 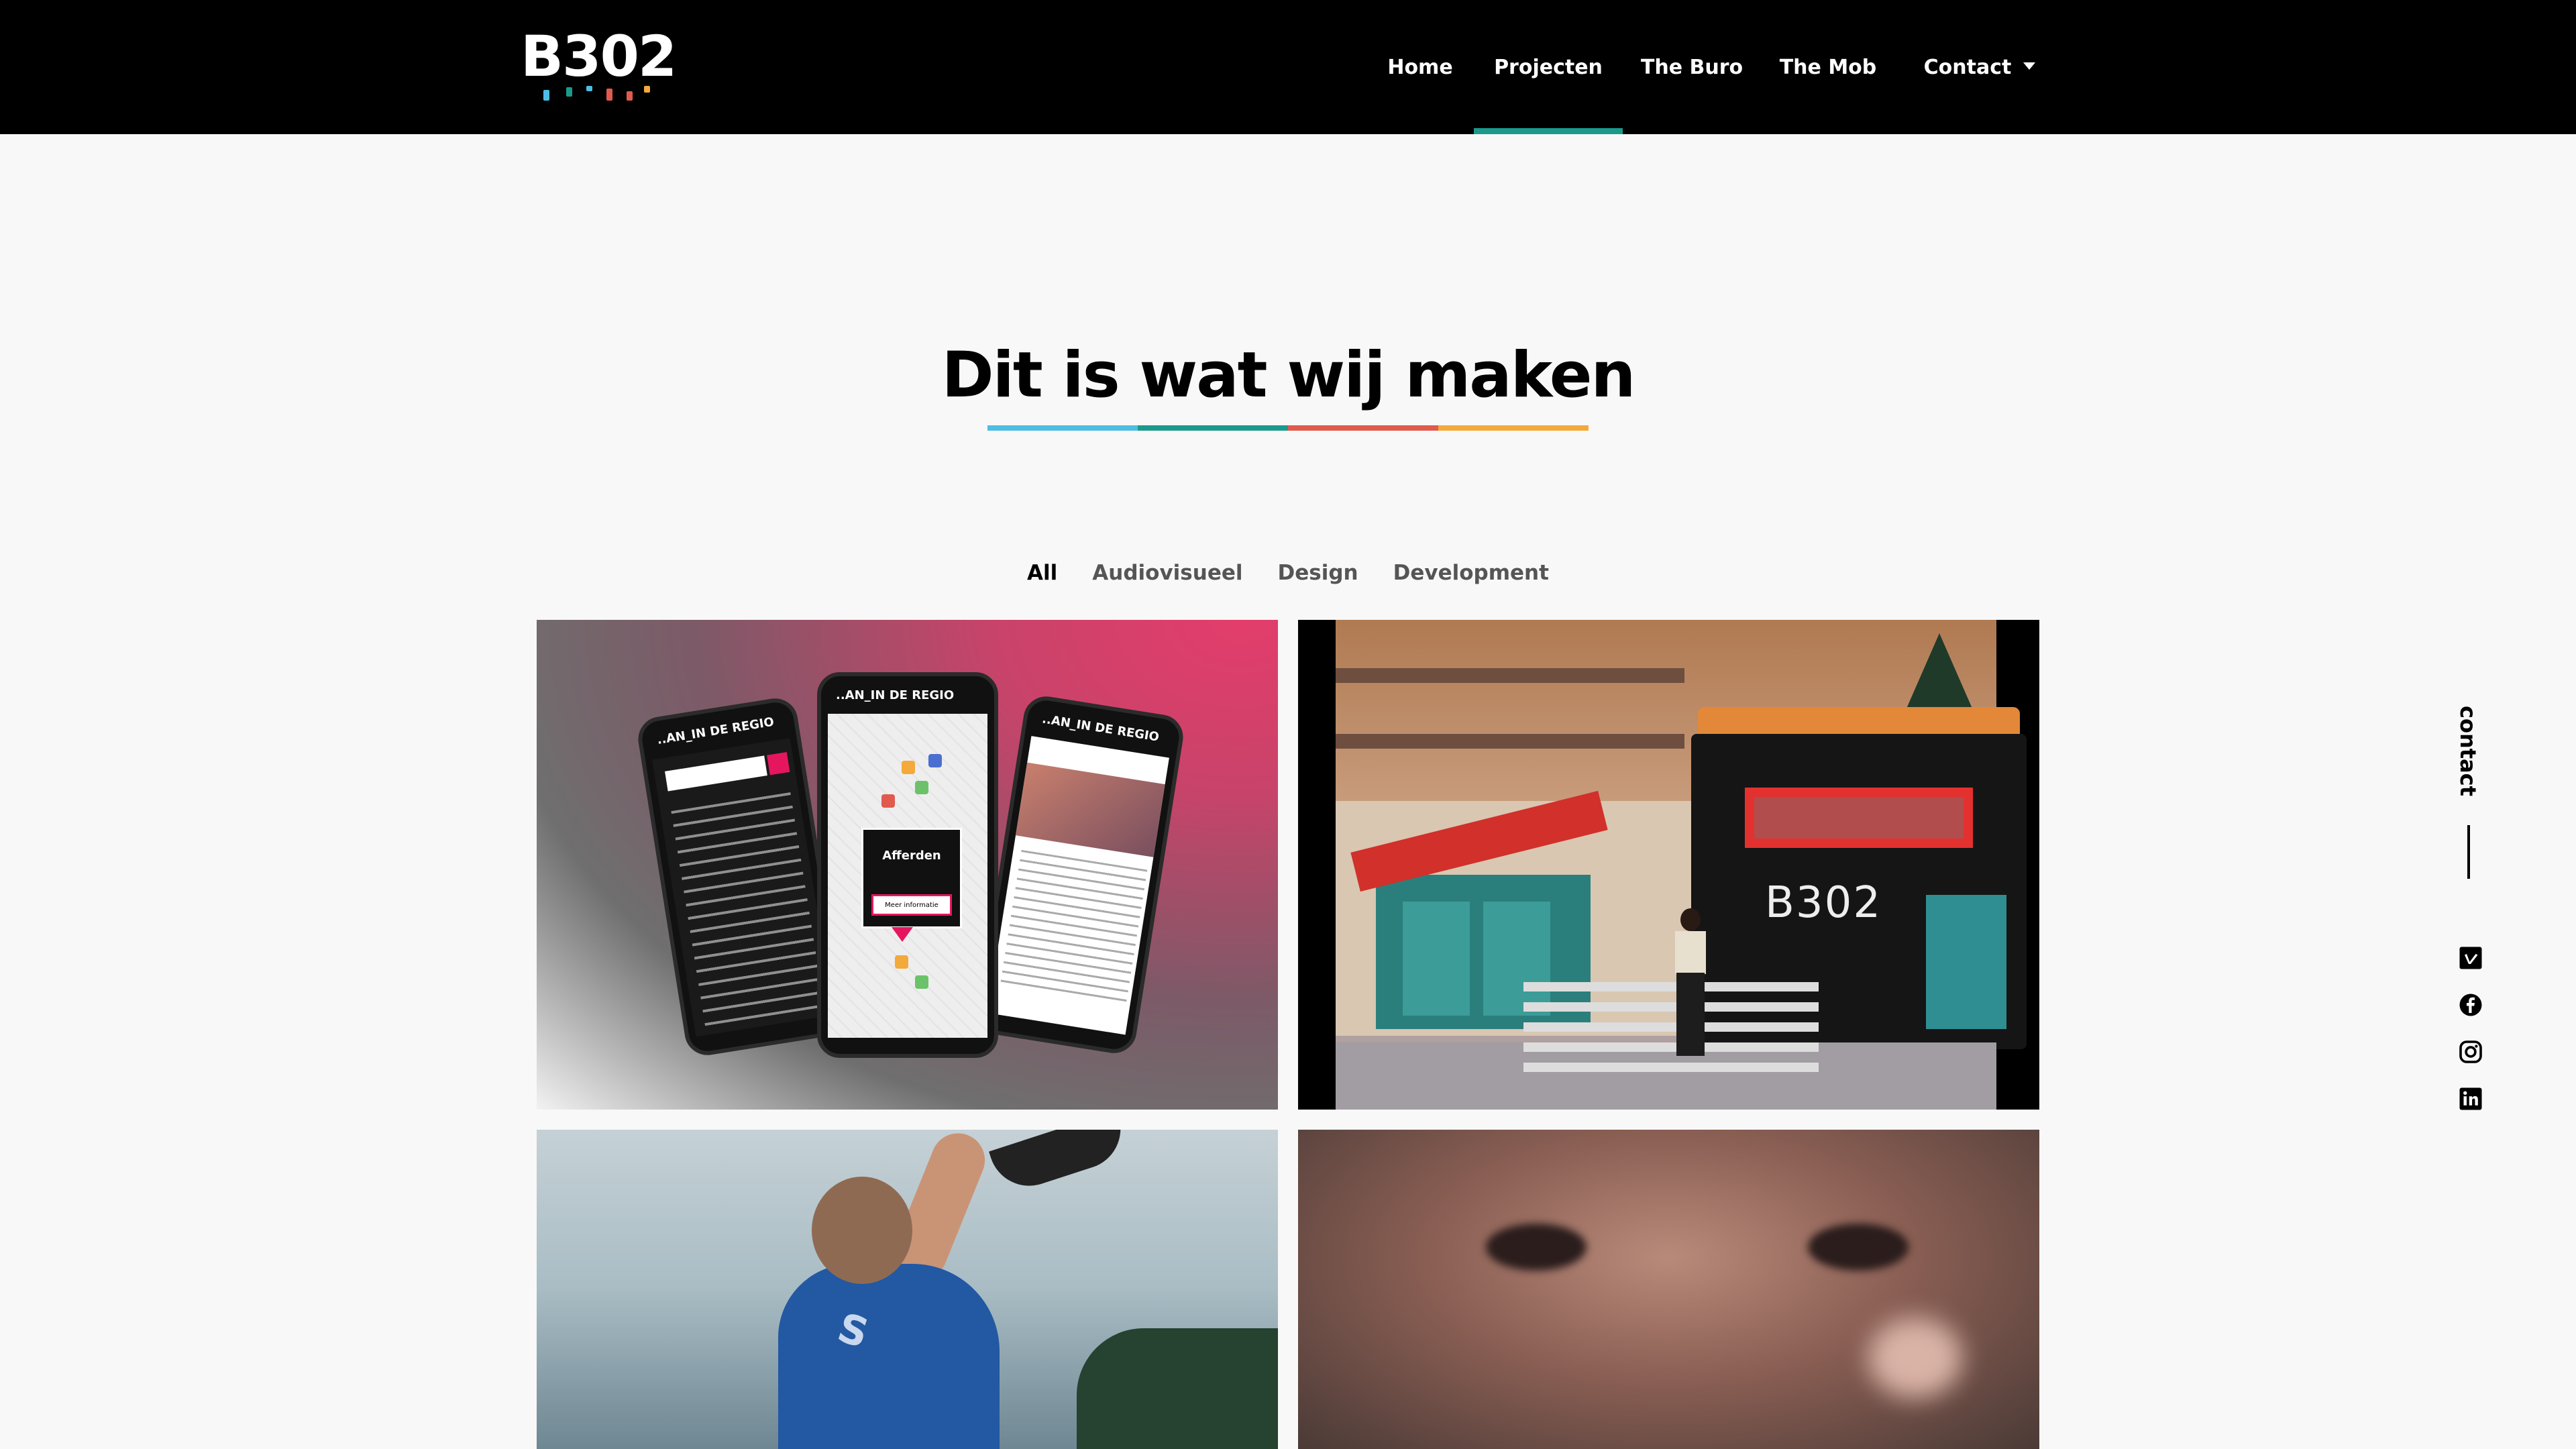 I want to click on kid-head, so click(x=862, y=1230).